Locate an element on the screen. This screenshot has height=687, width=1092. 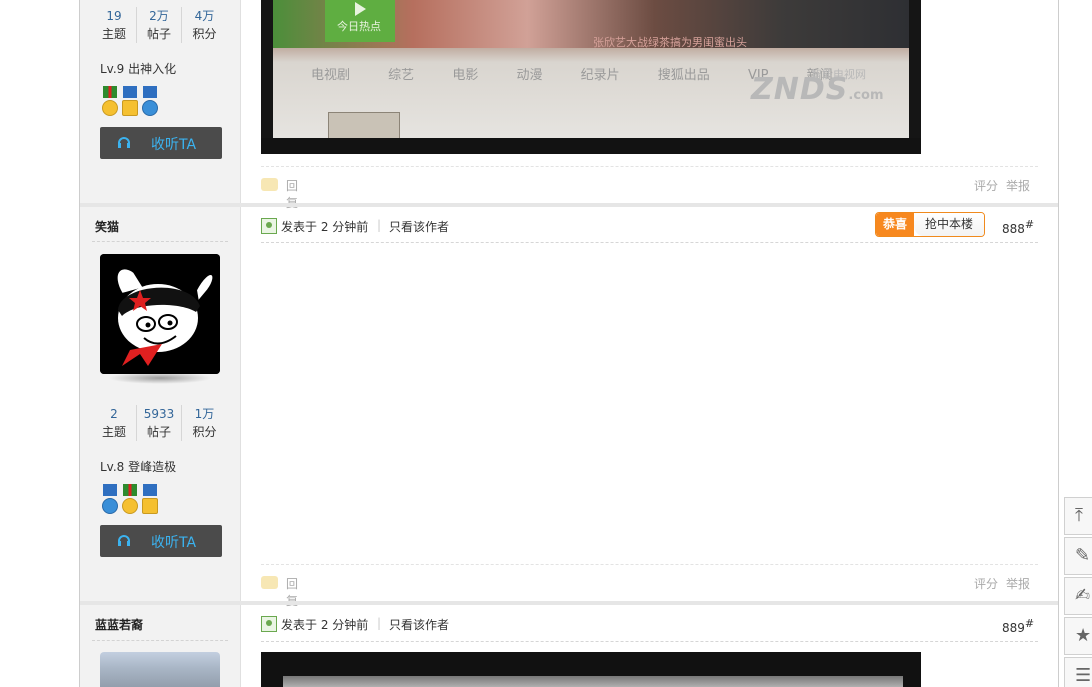
stat-topics: 2 主题 is located at coordinates (114, 423).